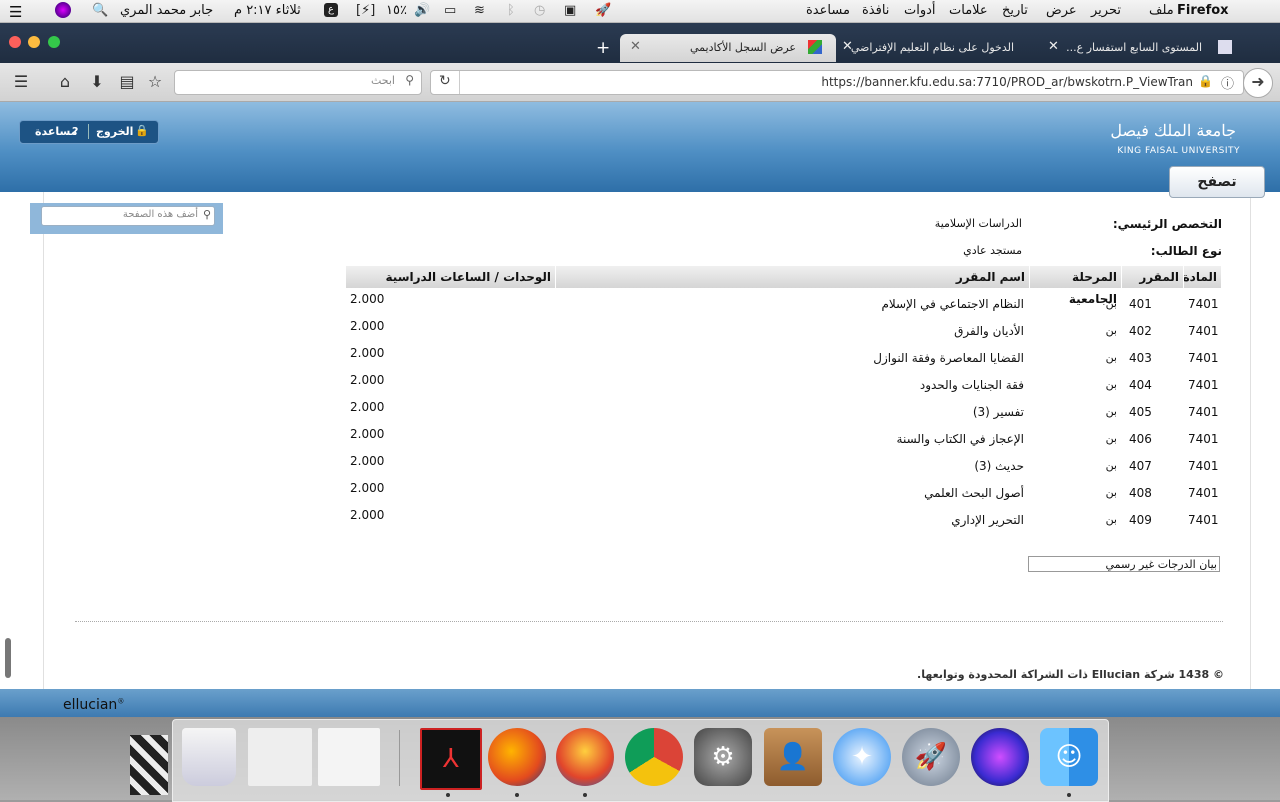  Describe the element at coordinates (75, 131) in the screenshot. I see `help-icon: ?` at that location.